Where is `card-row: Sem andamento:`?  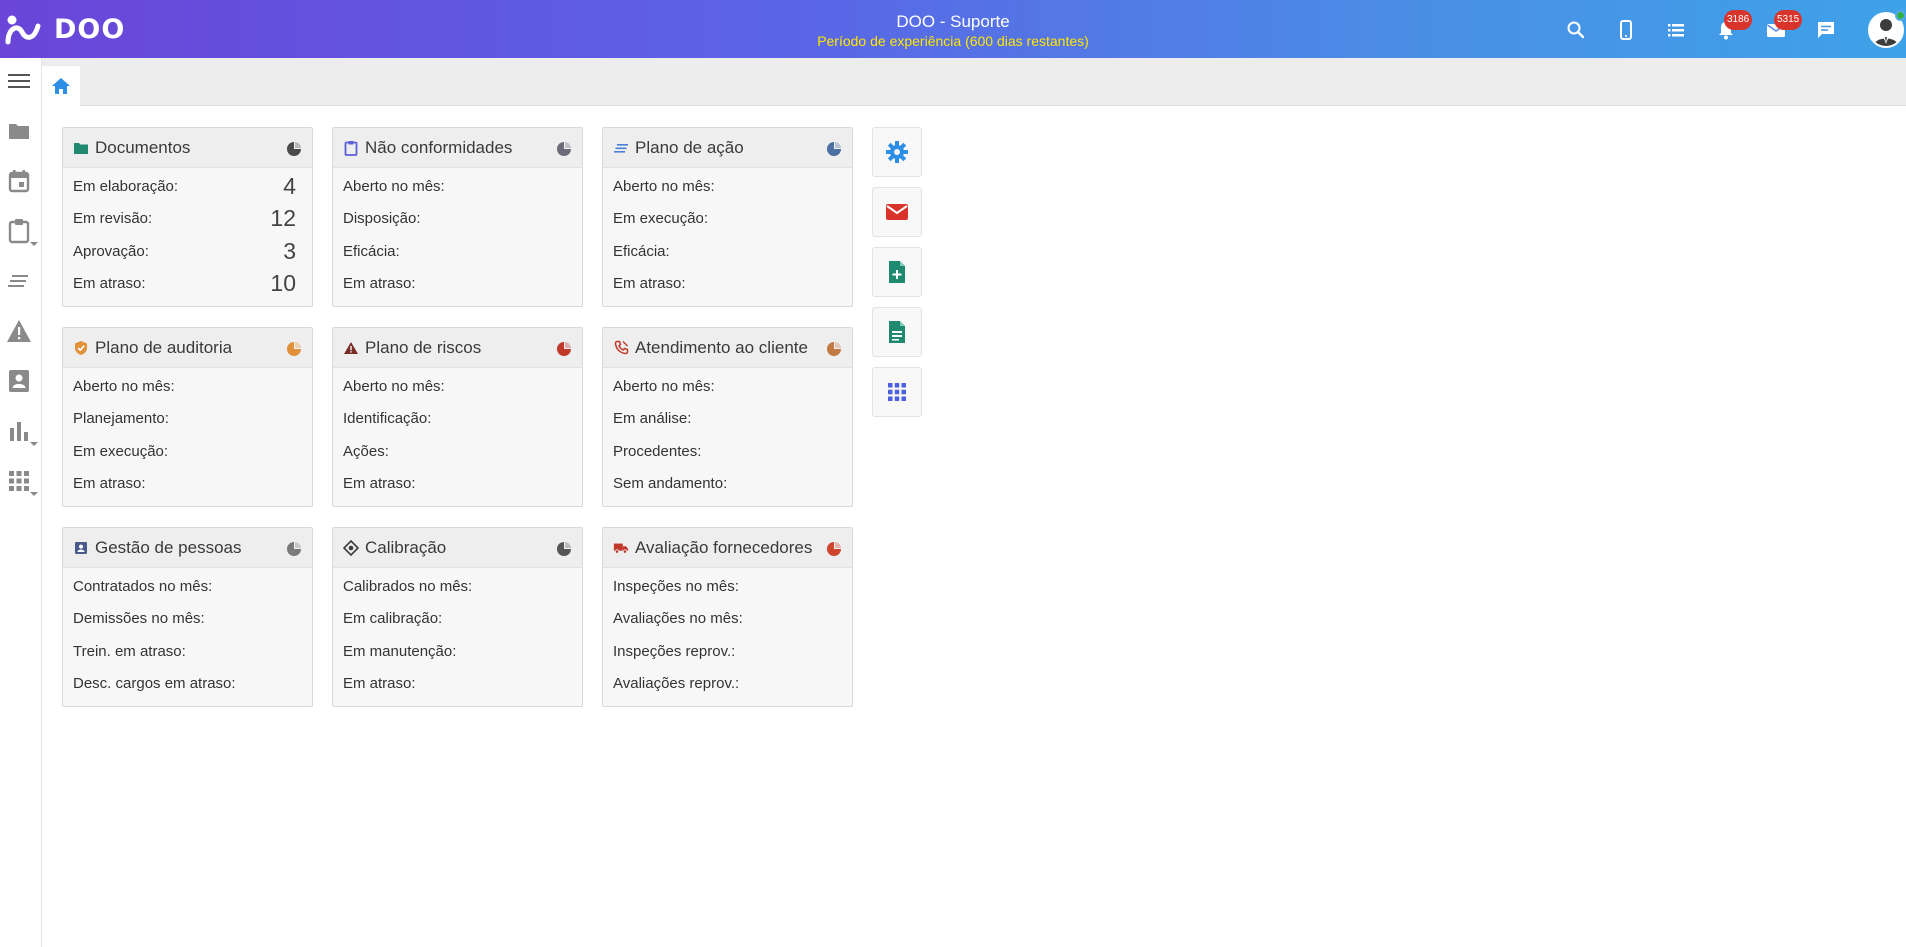
card-row: Sem andamento: is located at coordinates (727, 484).